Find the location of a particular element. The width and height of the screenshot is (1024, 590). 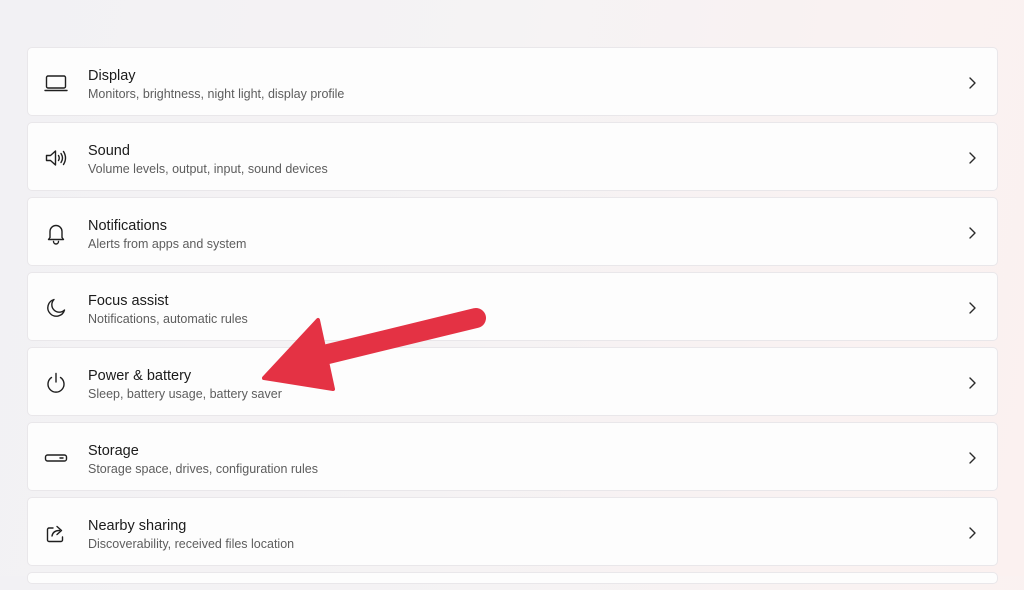

setting-title: Focus assist is located at coordinates (128, 301).